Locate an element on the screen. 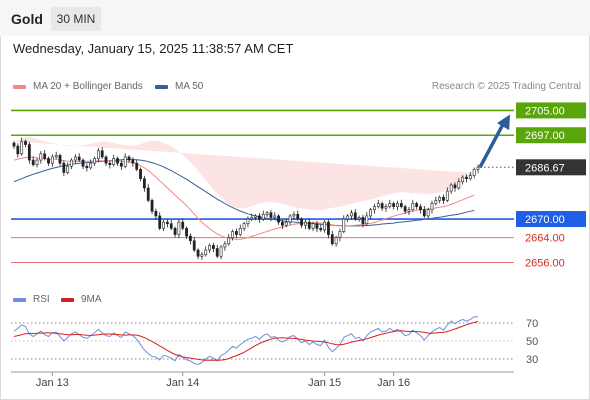 Image resolution: width=590 pixels, height=400 pixels. projection-arrow is located at coordinates (492, 145).